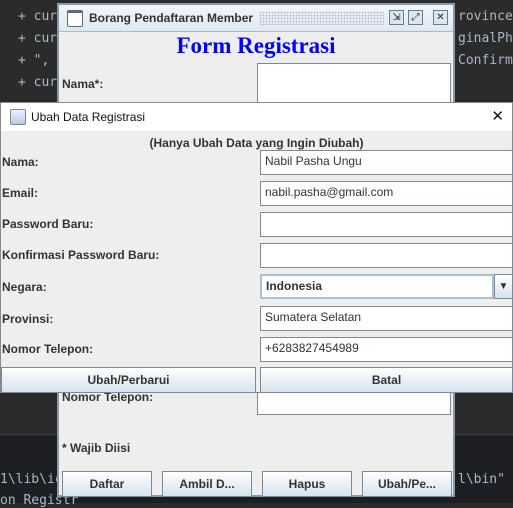 The width and height of the screenshot is (513, 508). Describe the element at coordinates (485, 479) in the screenshot. I see `terminal-line: l\bin" -` at that location.